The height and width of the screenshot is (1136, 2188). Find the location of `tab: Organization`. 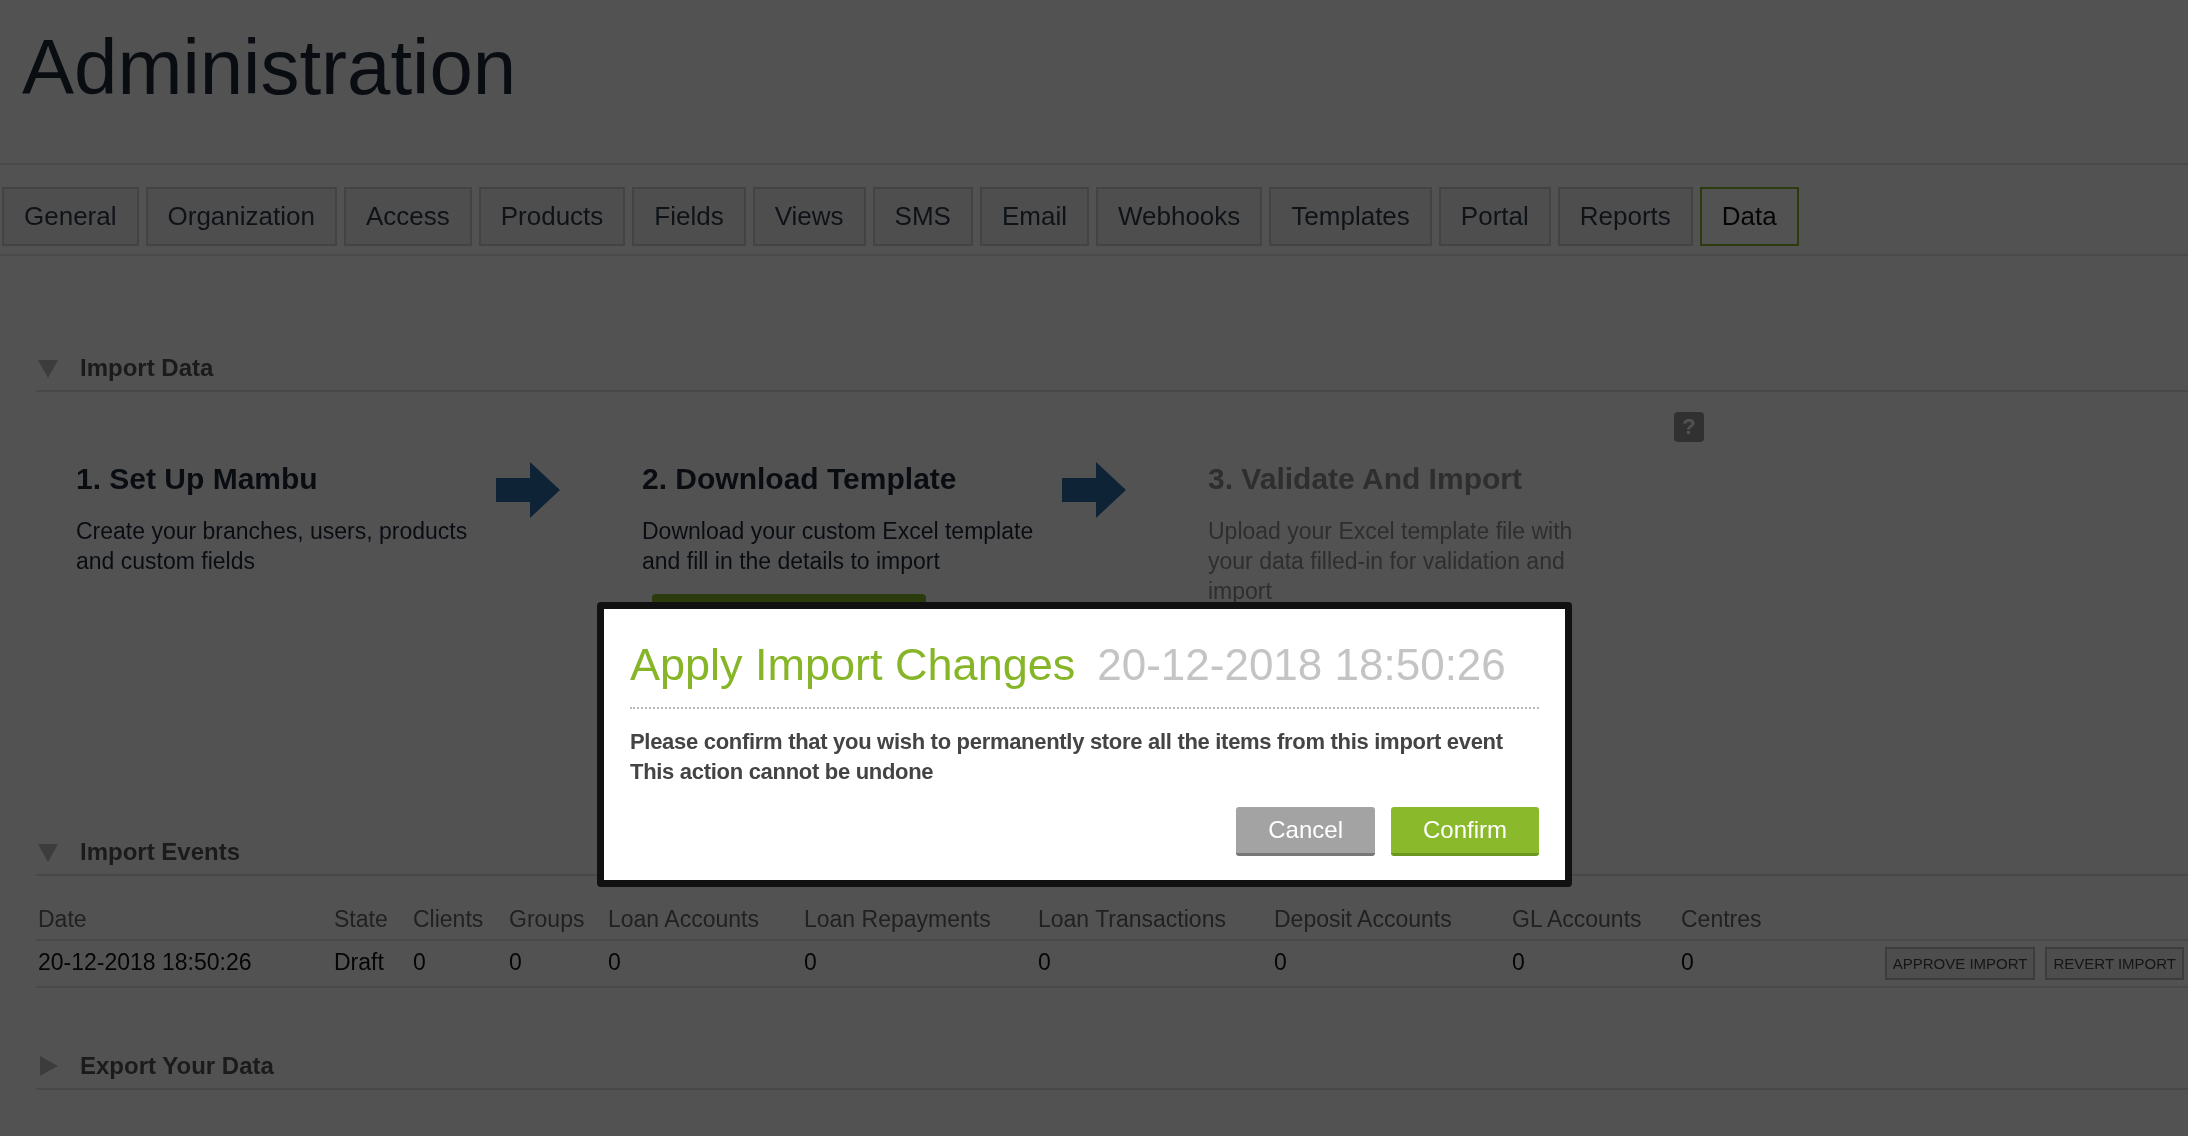

tab: Organization is located at coordinates (241, 216).